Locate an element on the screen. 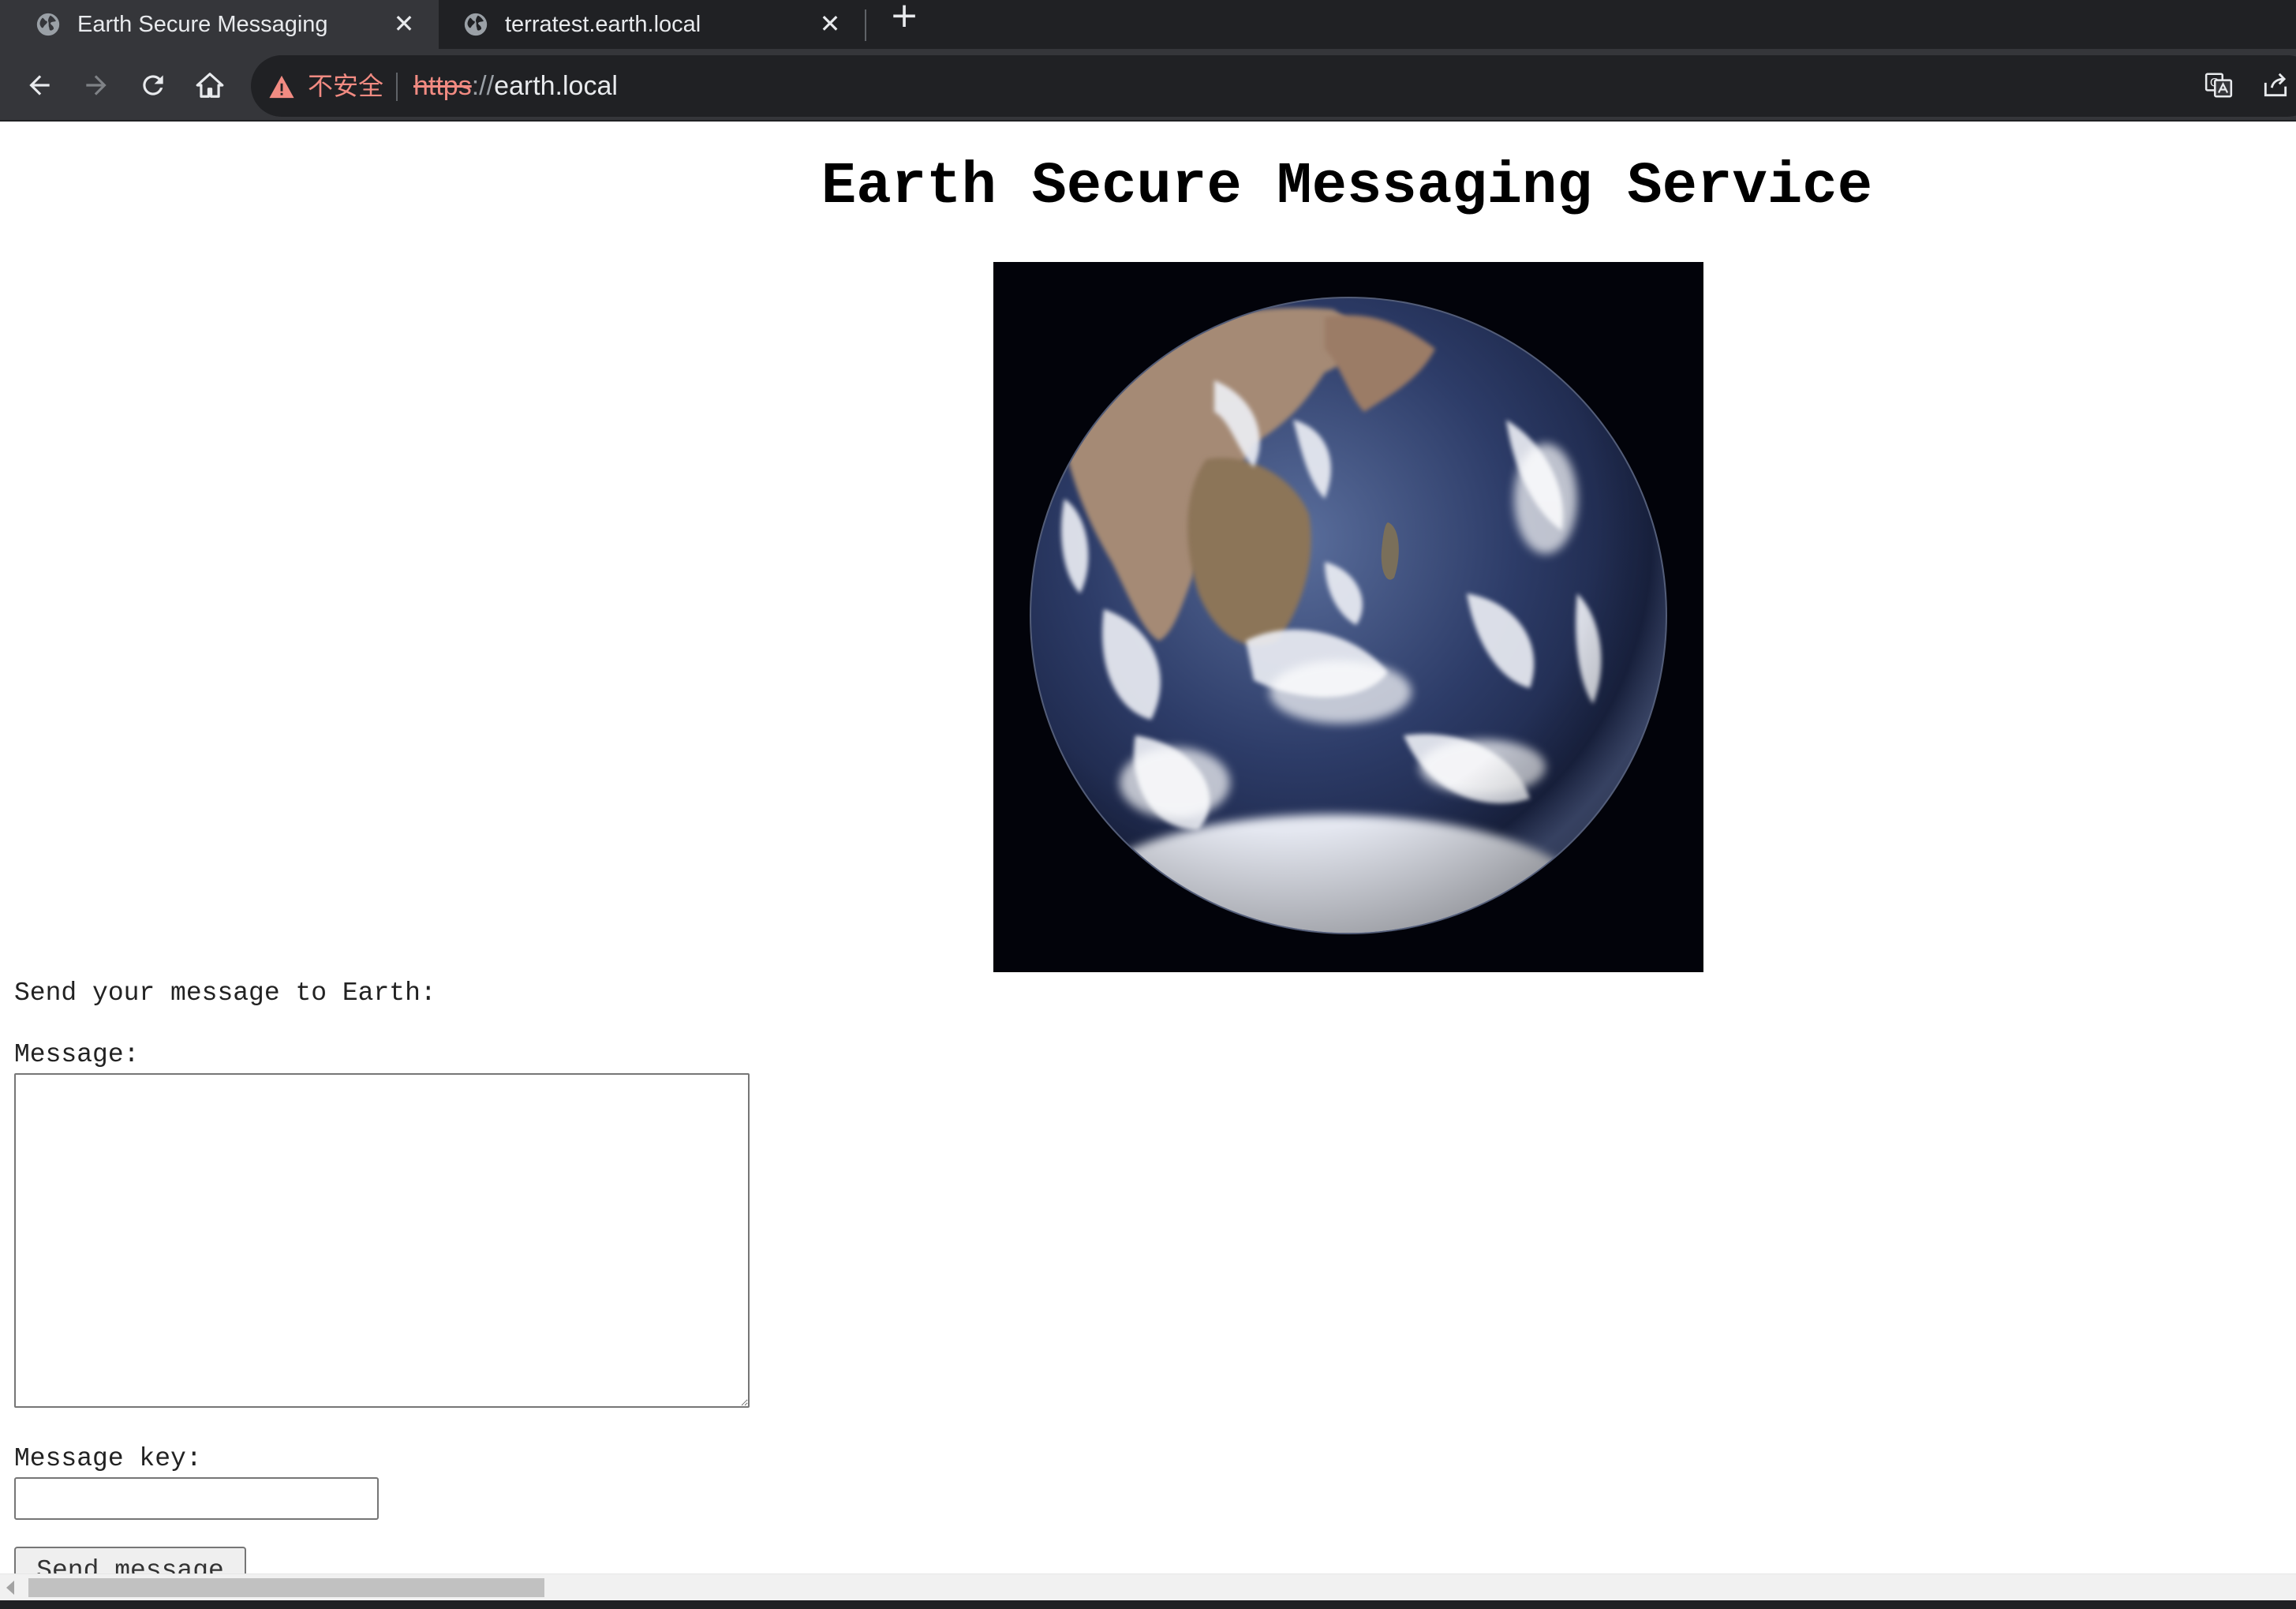  earth-image is located at coordinates (1348, 617).